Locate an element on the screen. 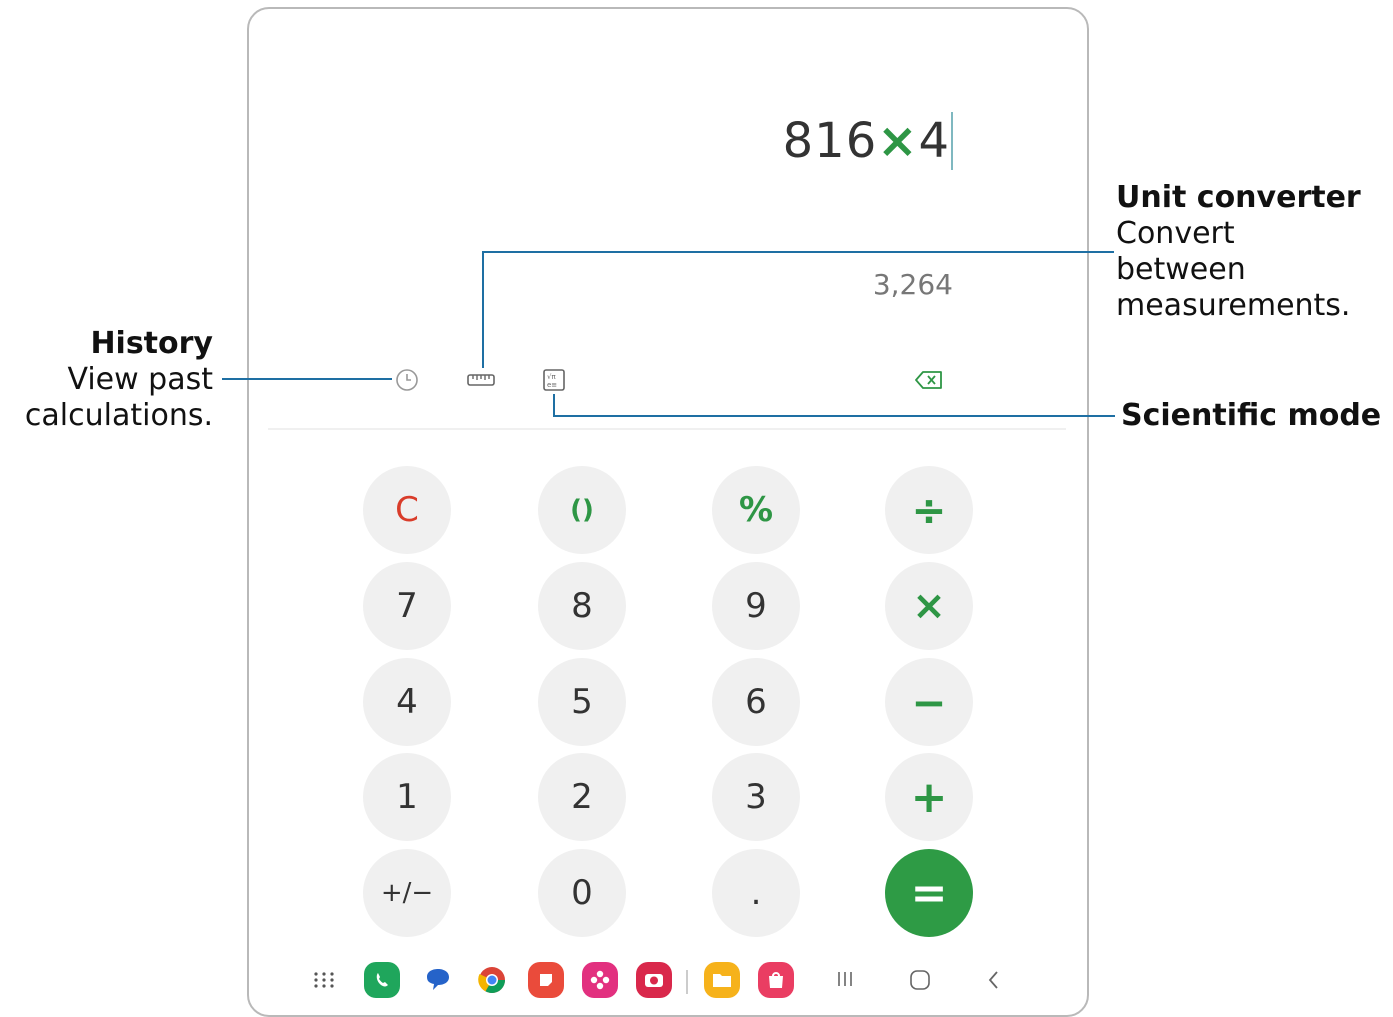 The width and height of the screenshot is (1393, 1017). unit-converter-callout-line1: Convert is located at coordinates (1175, 233).